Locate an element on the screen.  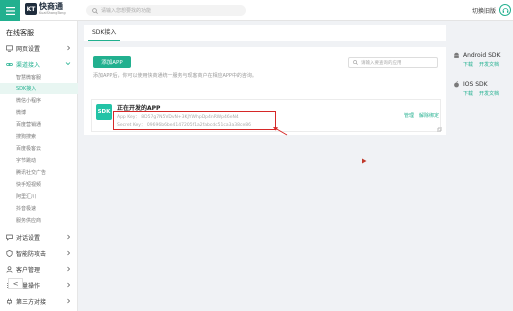
chat-icon is located at coordinates (9, 237).